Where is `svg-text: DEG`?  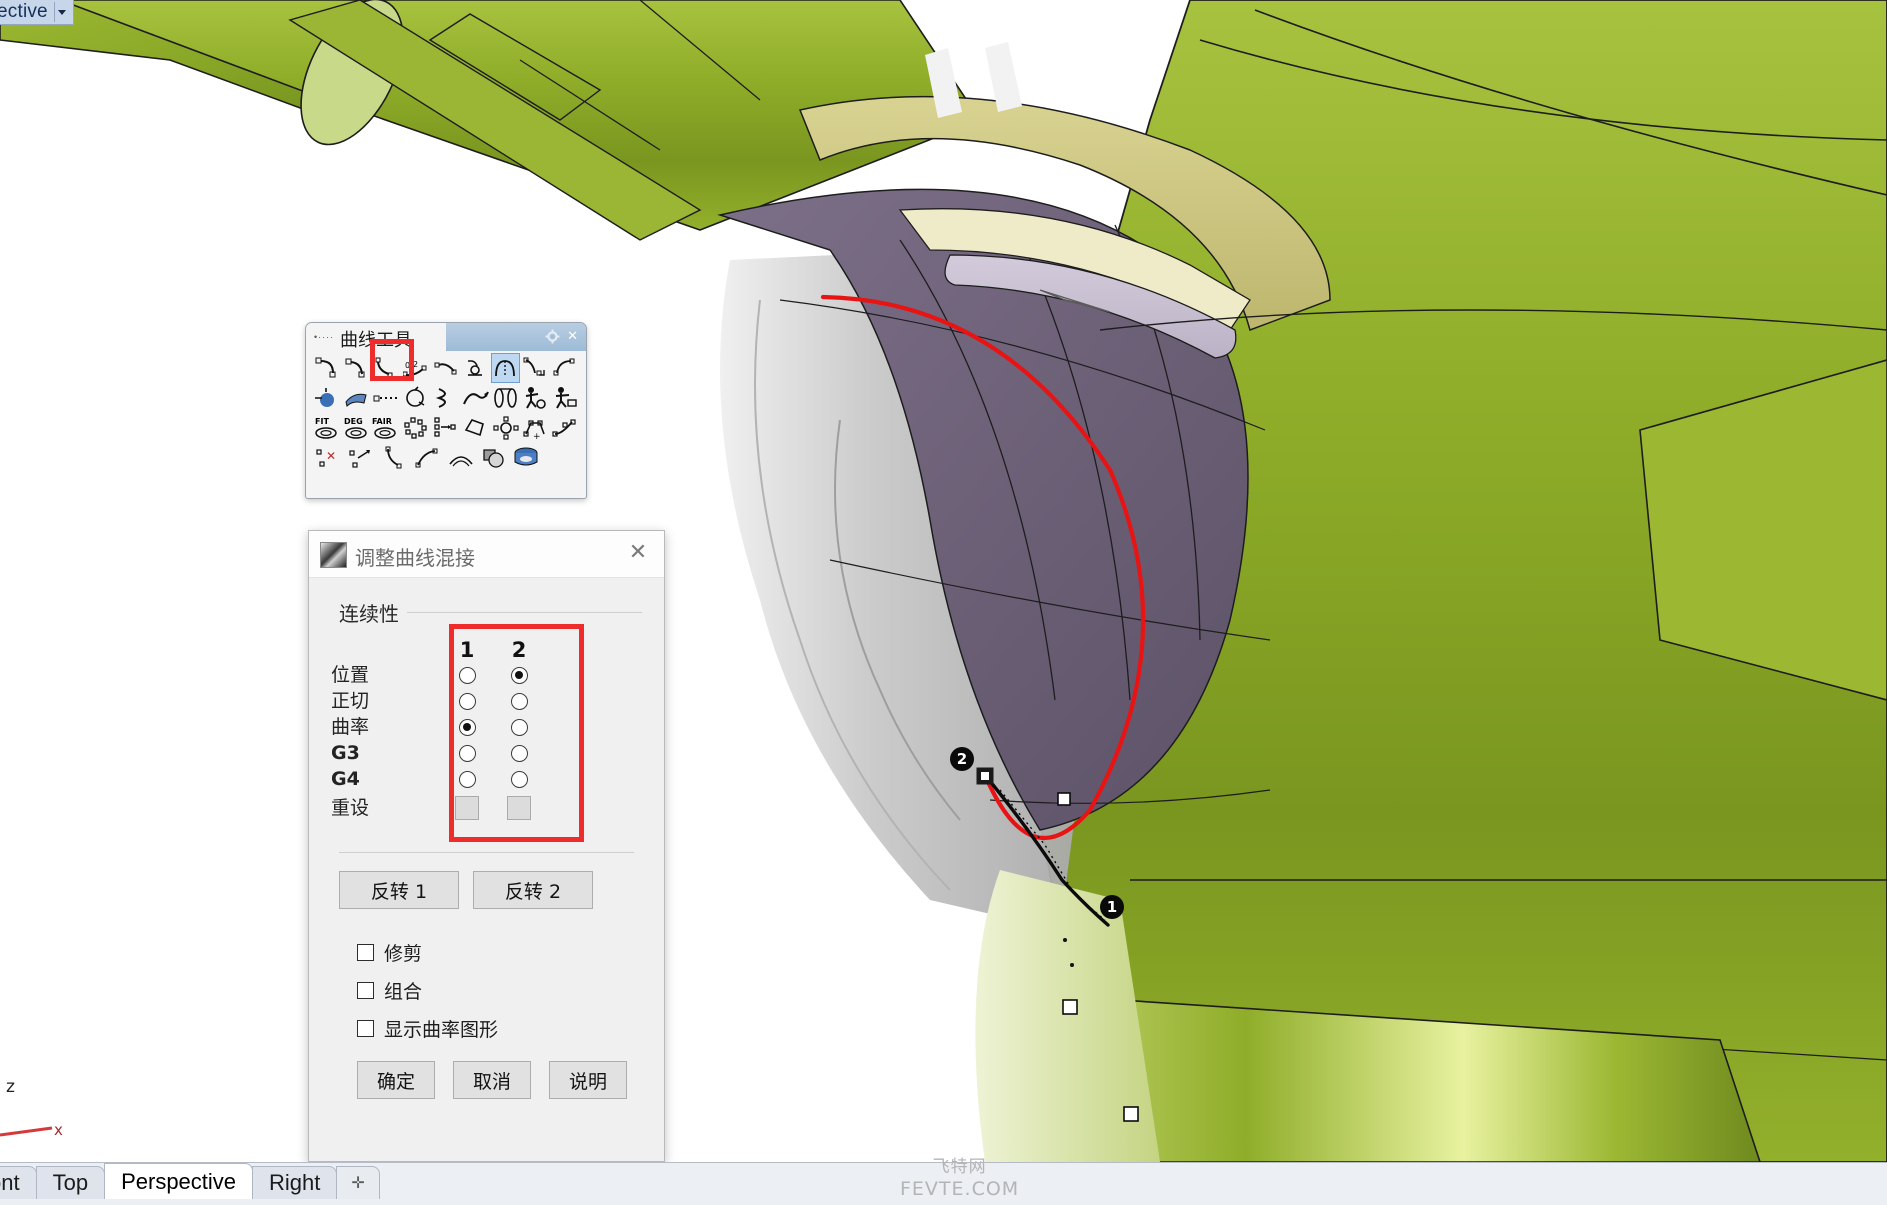
svg-text: DEG is located at coordinates (353, 421).